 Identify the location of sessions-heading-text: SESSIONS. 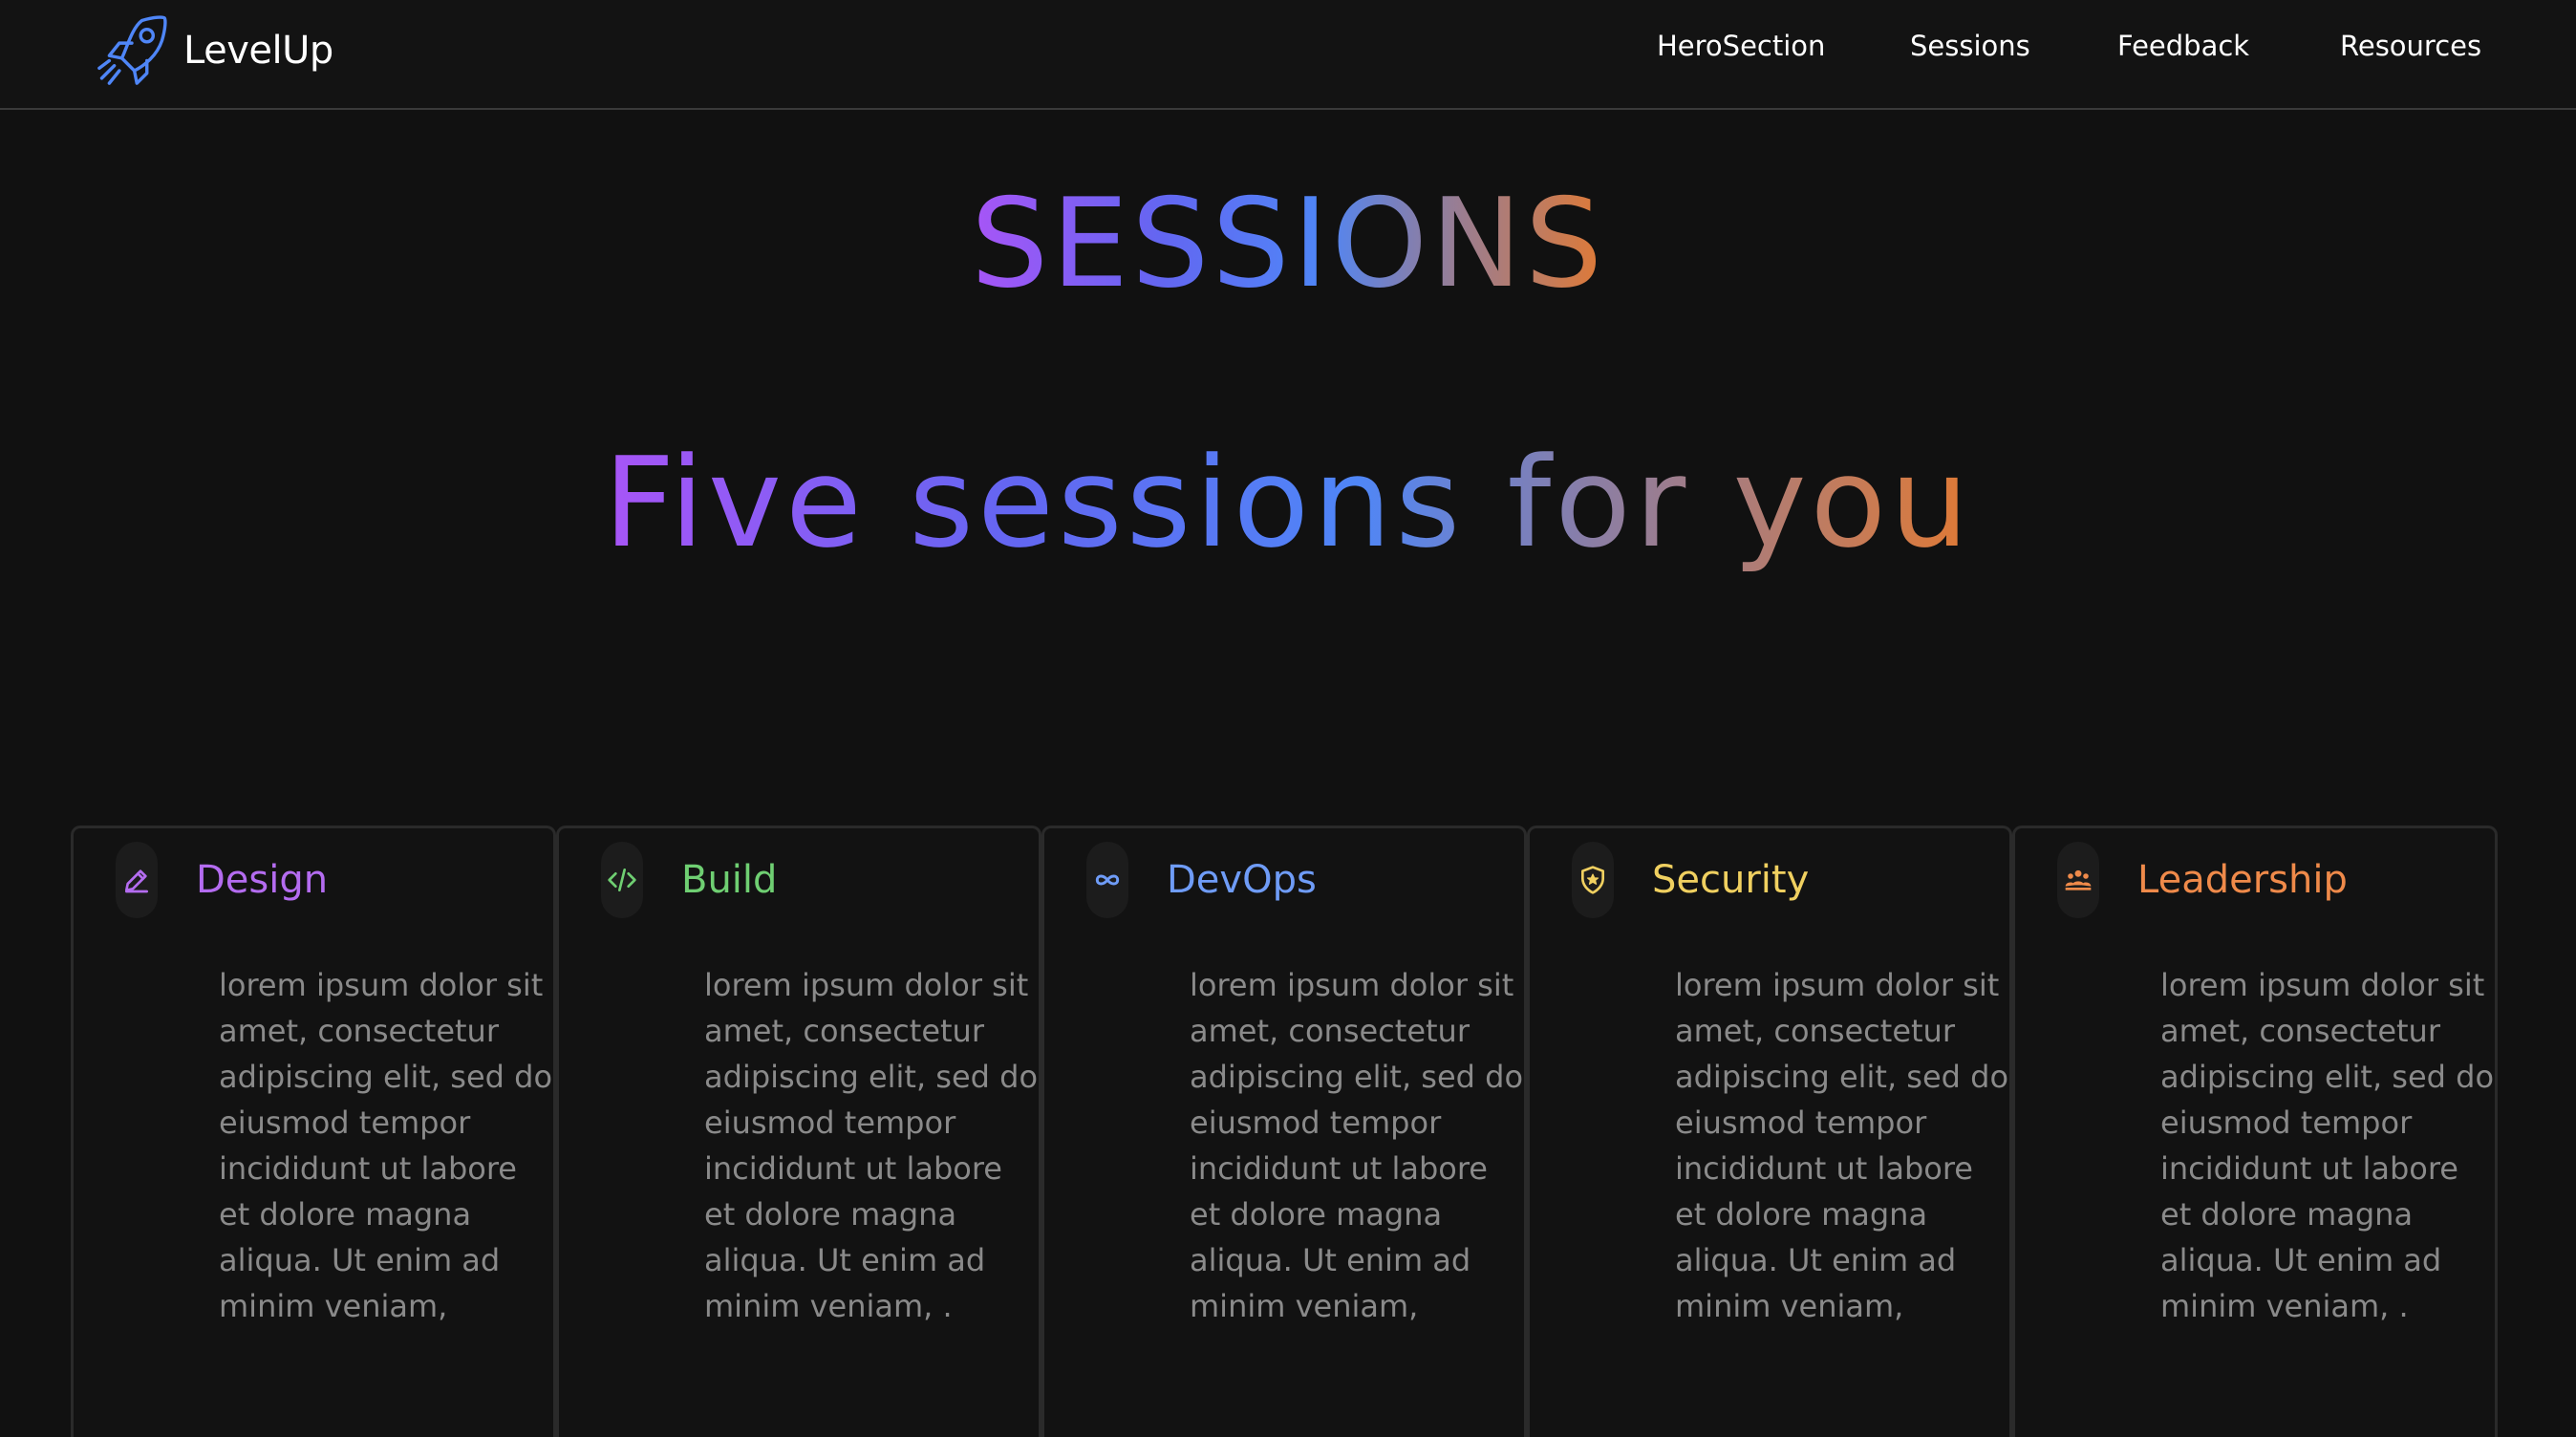
(1288, 244).